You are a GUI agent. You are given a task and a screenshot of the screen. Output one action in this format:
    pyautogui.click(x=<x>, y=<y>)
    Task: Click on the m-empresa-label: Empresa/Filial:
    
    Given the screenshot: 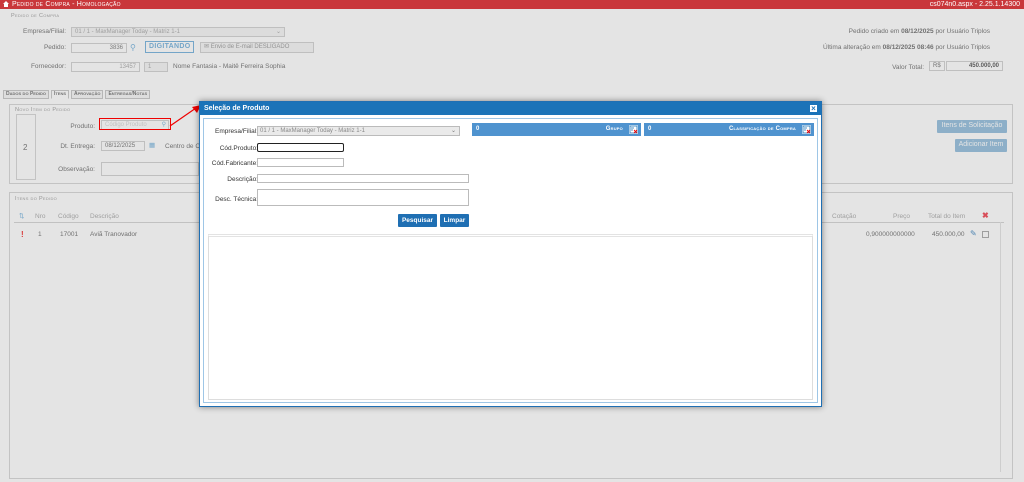 What is the action you would take?
    pyautogui.click(x=236, y=131)
    